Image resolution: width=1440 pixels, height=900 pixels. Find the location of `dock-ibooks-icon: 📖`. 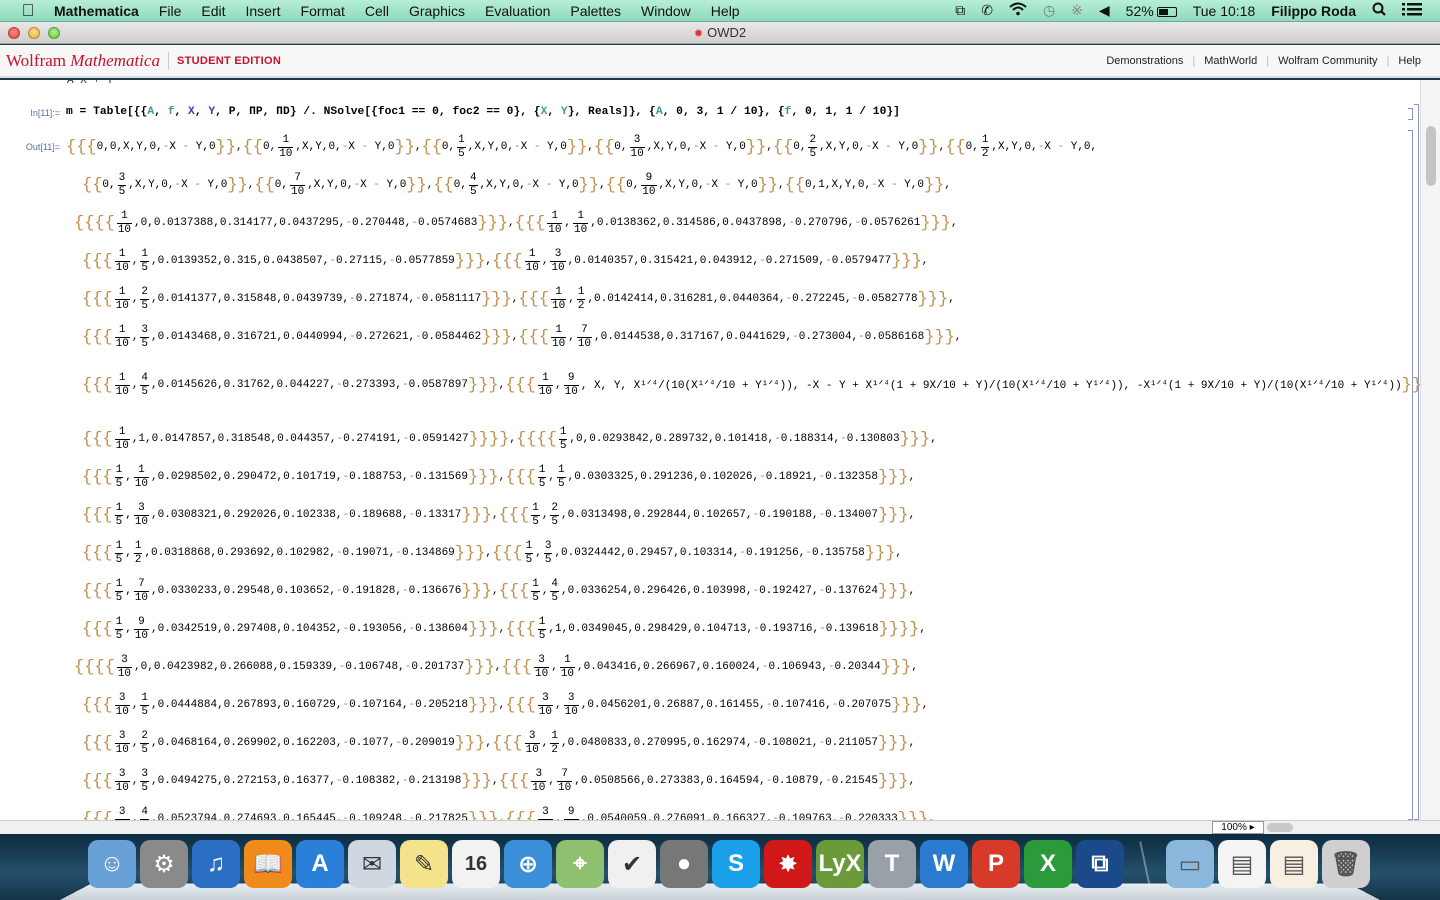

dock-ibooks-icon: 📖 is located at coordinates (268, 864).